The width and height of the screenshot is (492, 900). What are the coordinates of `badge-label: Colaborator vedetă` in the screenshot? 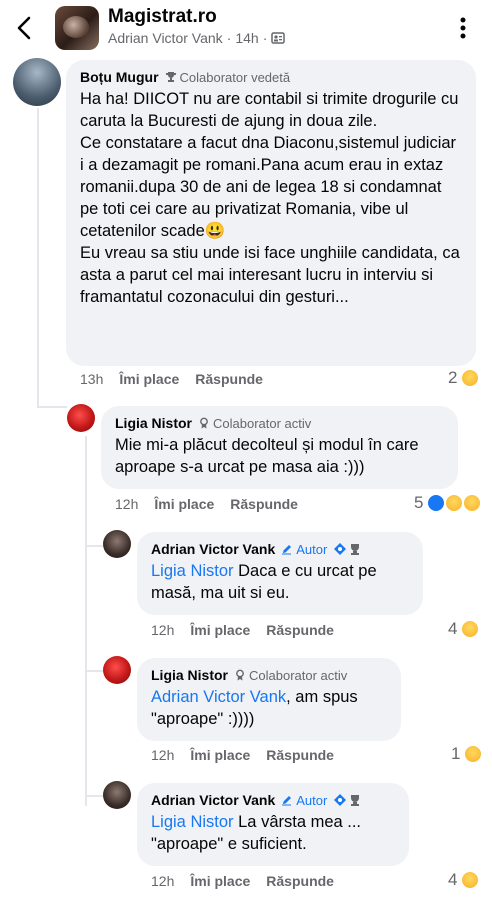 It's located at (235, 77).